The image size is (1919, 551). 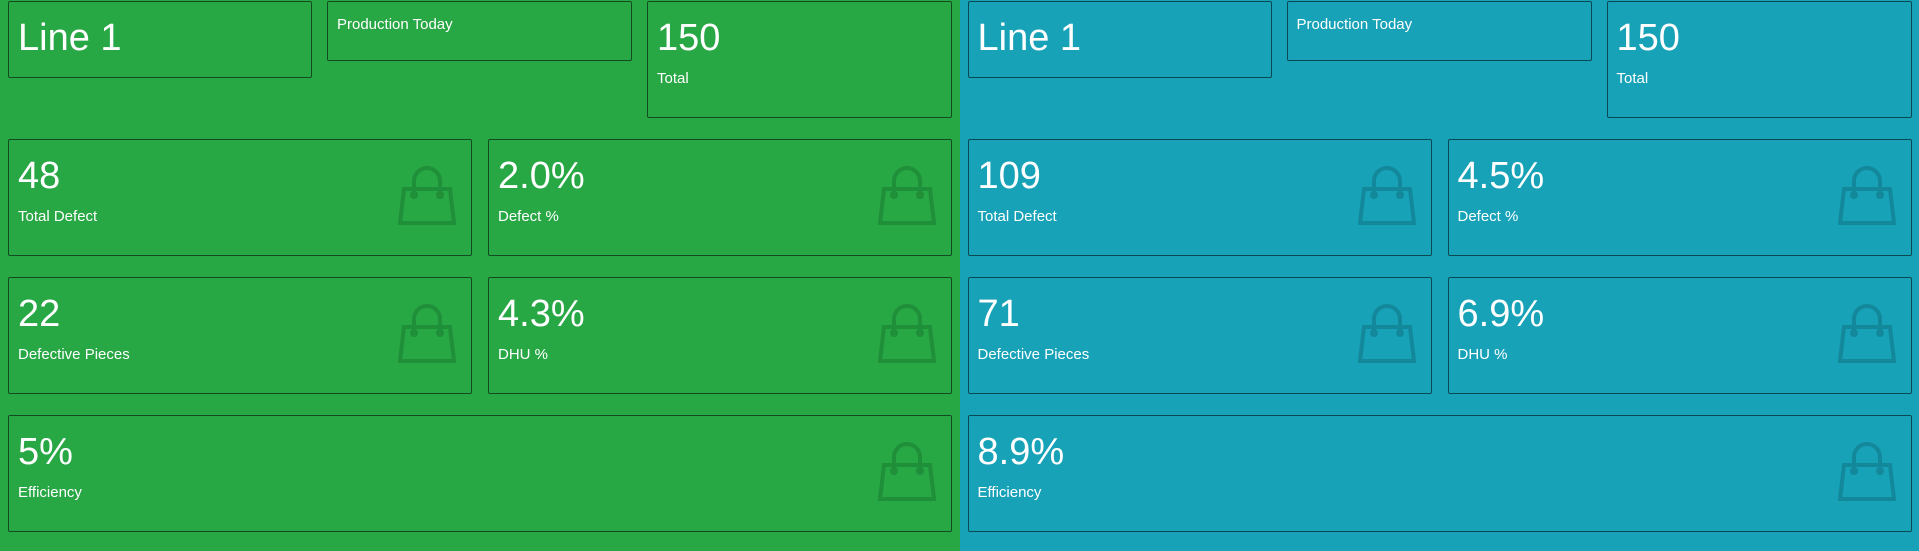 What do you see at coordinates (240, 197) in the screenshot?
I see `total-defect-card: 48 Total Defect` at bounding box center [240, 197].